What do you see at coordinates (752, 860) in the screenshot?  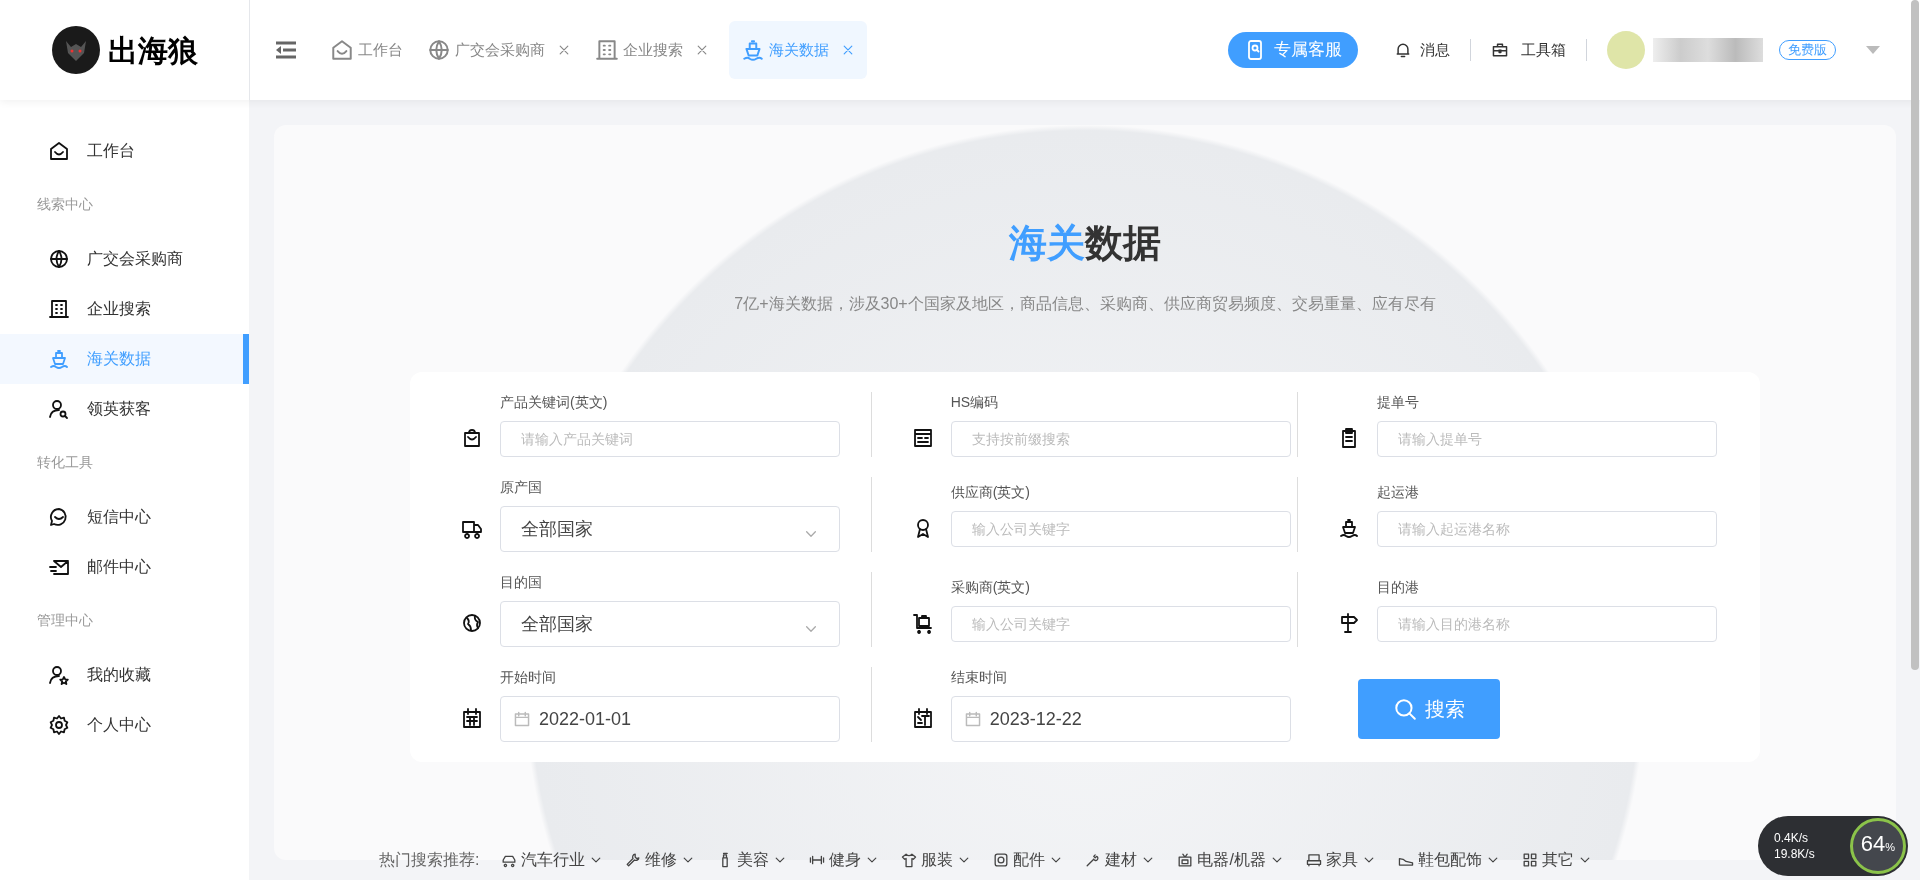 I see `hot-search-tag: 美容` at bounding box center [752, 860].